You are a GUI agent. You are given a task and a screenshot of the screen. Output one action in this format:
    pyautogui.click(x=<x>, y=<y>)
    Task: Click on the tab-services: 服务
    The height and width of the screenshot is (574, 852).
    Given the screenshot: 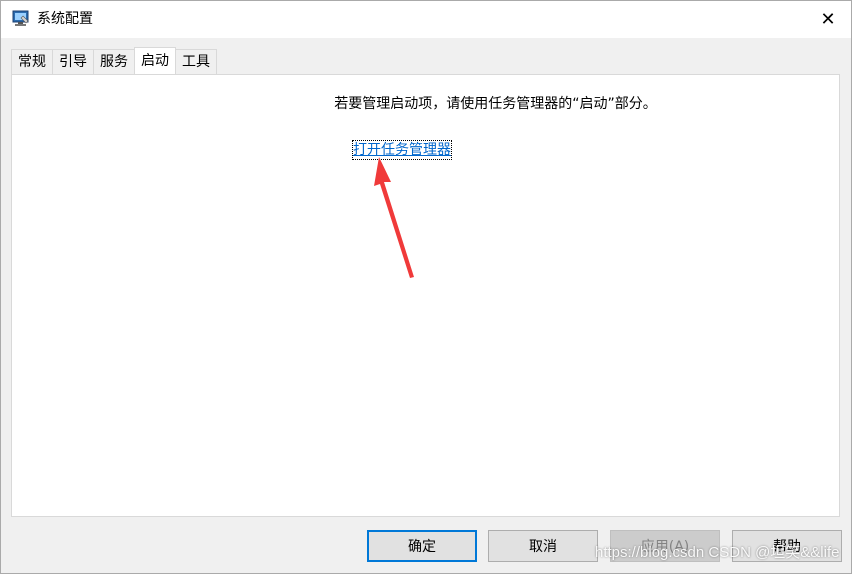 What is the action you would take?
    pyautogui.click(x=114, y=61)
    